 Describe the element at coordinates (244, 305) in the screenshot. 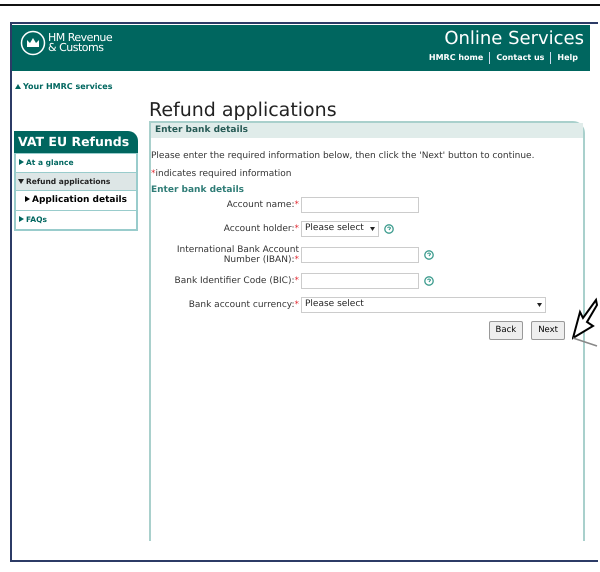

I see `field-label: Bank account currency:*` at that location.